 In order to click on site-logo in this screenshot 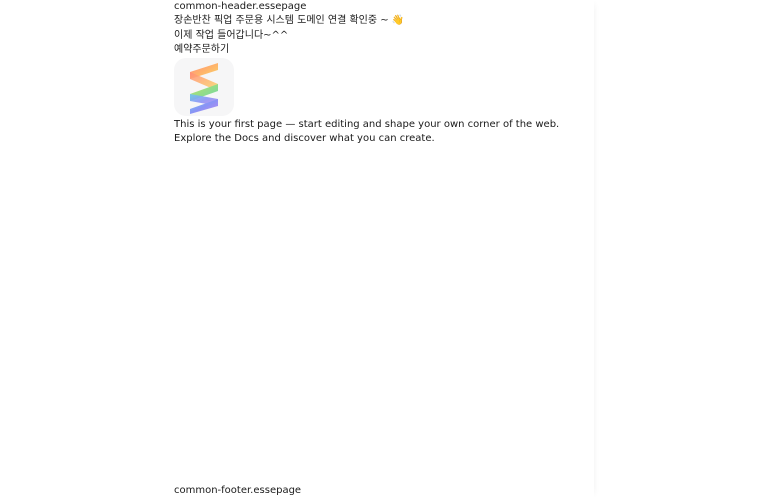, I will do `click(204, 87)`.